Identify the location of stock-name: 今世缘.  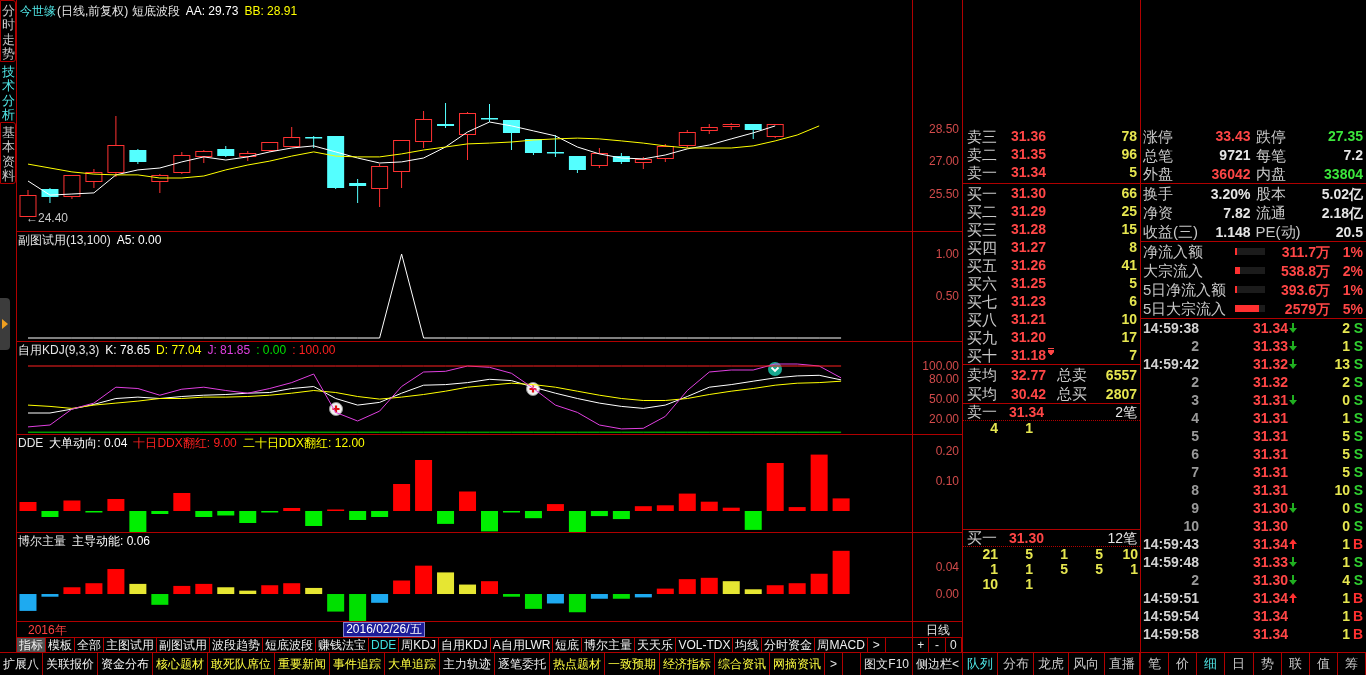
(38, 11).